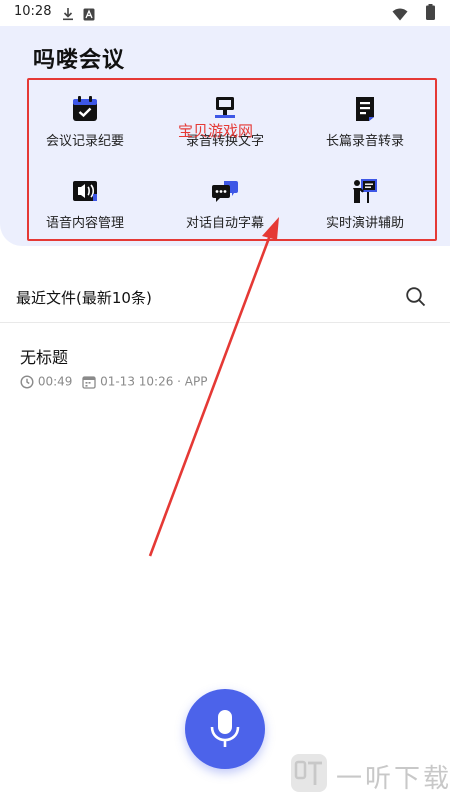 The image size is (450, 800). Describe the element at coordinates (33, 11) in the screenshot. I see `status-time: 10:28` at that location.